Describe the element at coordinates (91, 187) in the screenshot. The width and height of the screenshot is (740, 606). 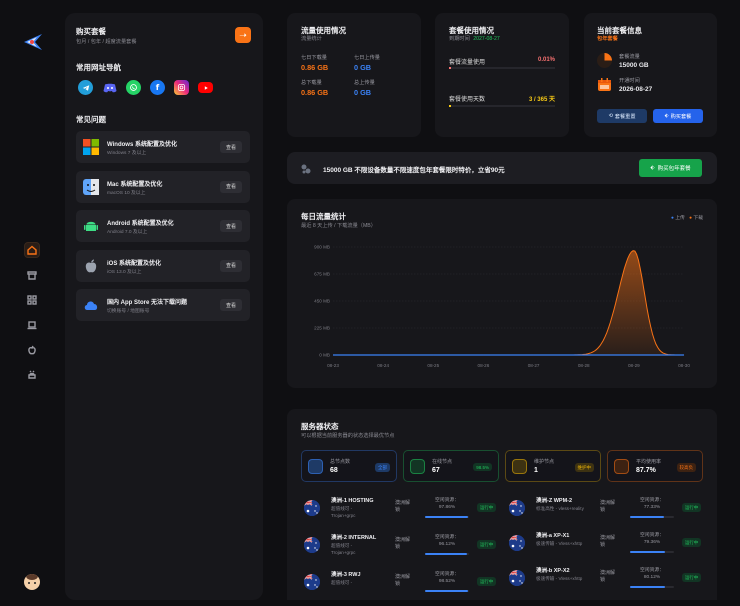
I see `finder-icon` at that location.